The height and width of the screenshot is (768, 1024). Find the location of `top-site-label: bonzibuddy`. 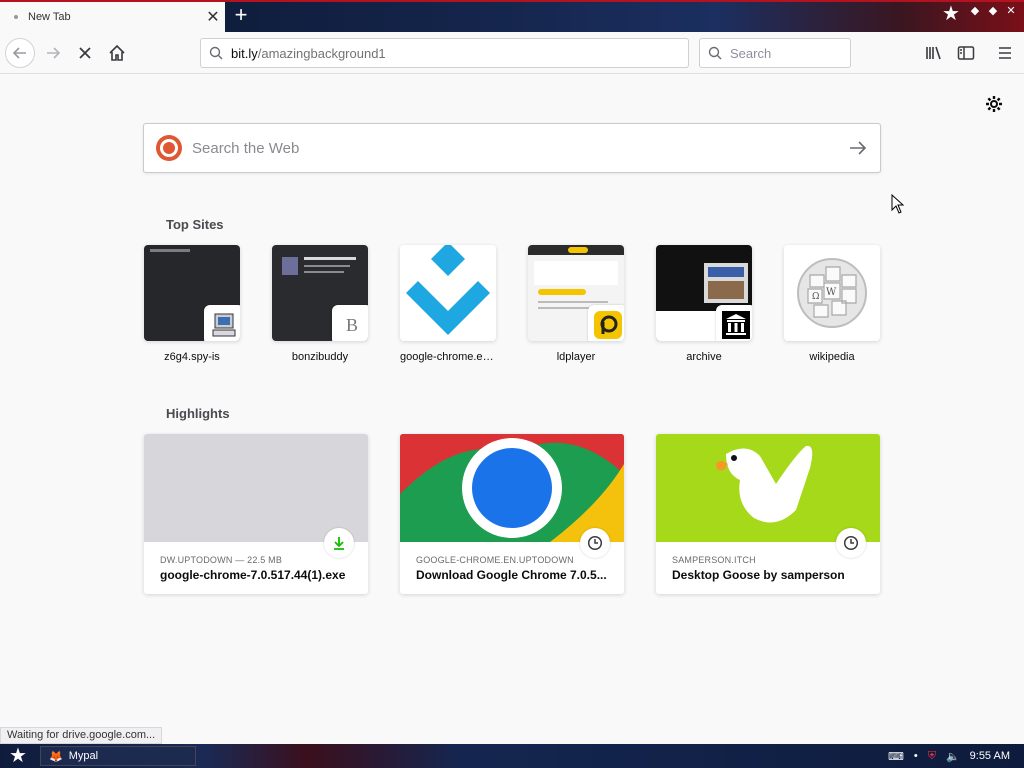

top-site-label: bonzibuddy is located at coordinates (320, 357).